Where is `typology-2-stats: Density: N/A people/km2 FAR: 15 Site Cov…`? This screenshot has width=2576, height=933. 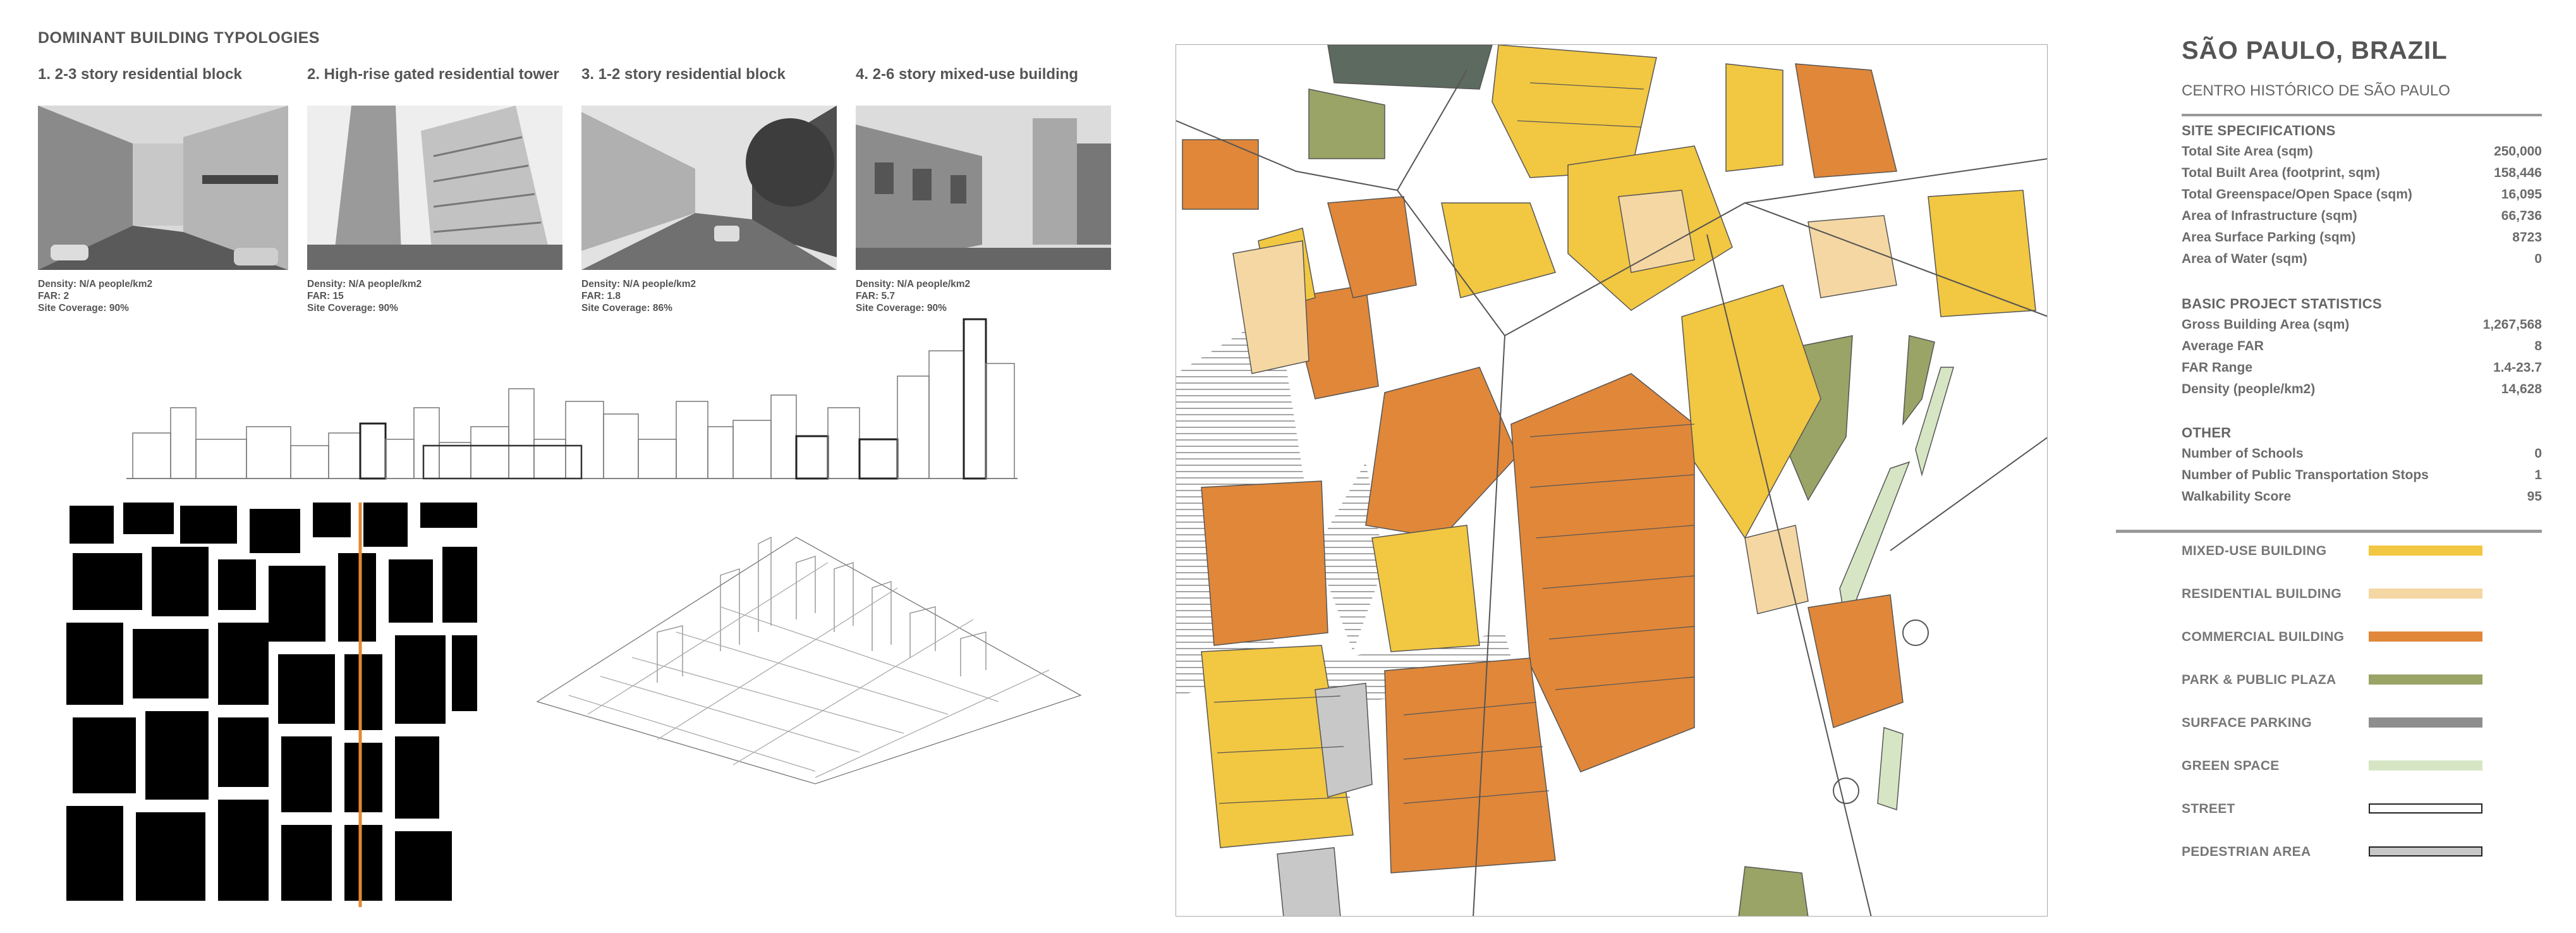
typology-2-stats: Density: N/A people/km2 FAR: 15 Site Cov… is located at coordinates (365, 296).